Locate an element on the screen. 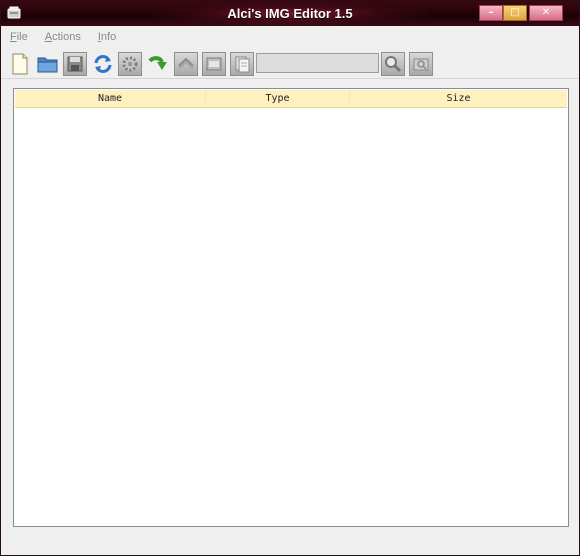 Image resolution: width=580 pixels, height=556 pixels. settings-button is located at coordinates (130, 64).